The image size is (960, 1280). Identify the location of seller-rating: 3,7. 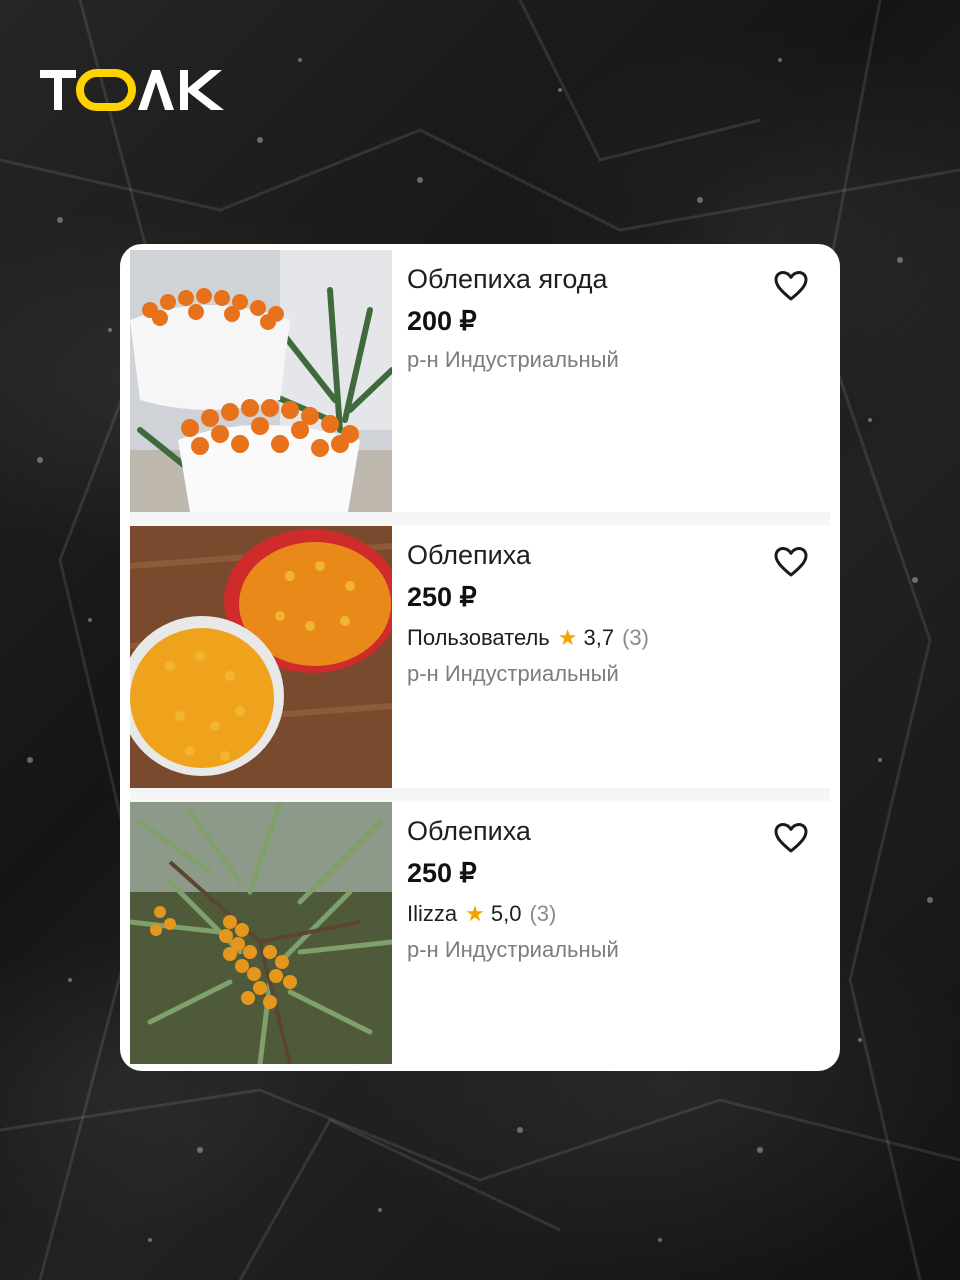
(599, 637).